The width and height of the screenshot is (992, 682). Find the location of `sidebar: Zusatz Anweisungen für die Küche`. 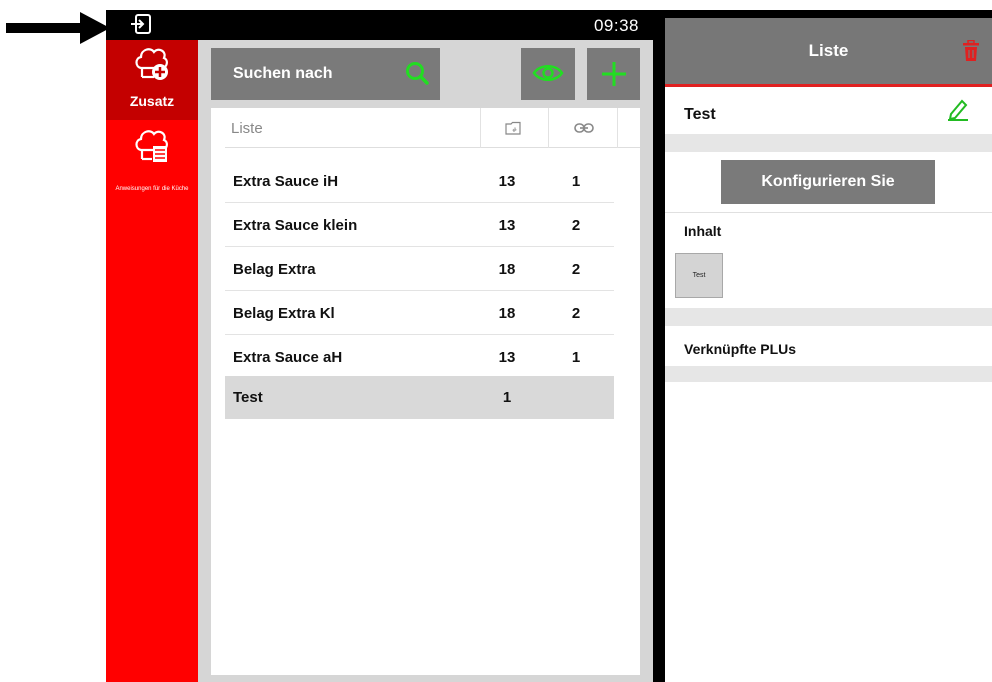

sidebar: Zusatz Anweisungen für die Küche is located at coordinates (152, 361).